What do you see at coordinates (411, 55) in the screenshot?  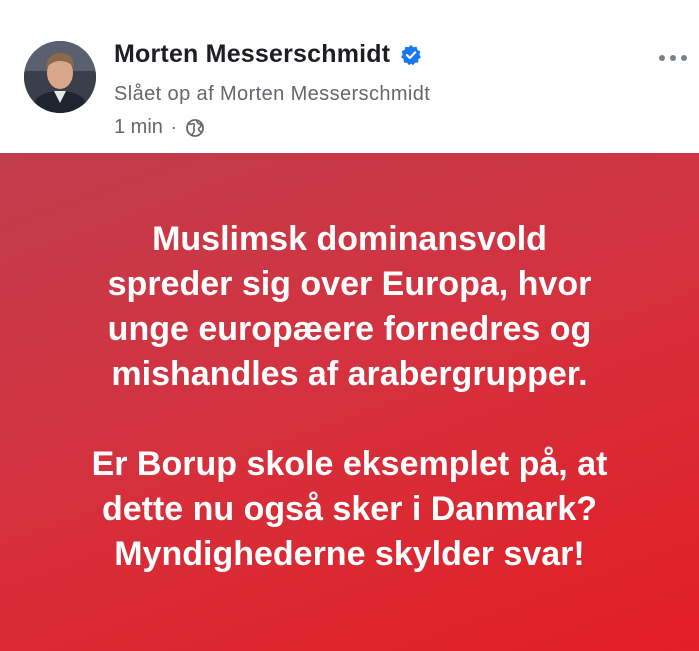 I see `verified-badge-icon` at bounding box center [411, 55].